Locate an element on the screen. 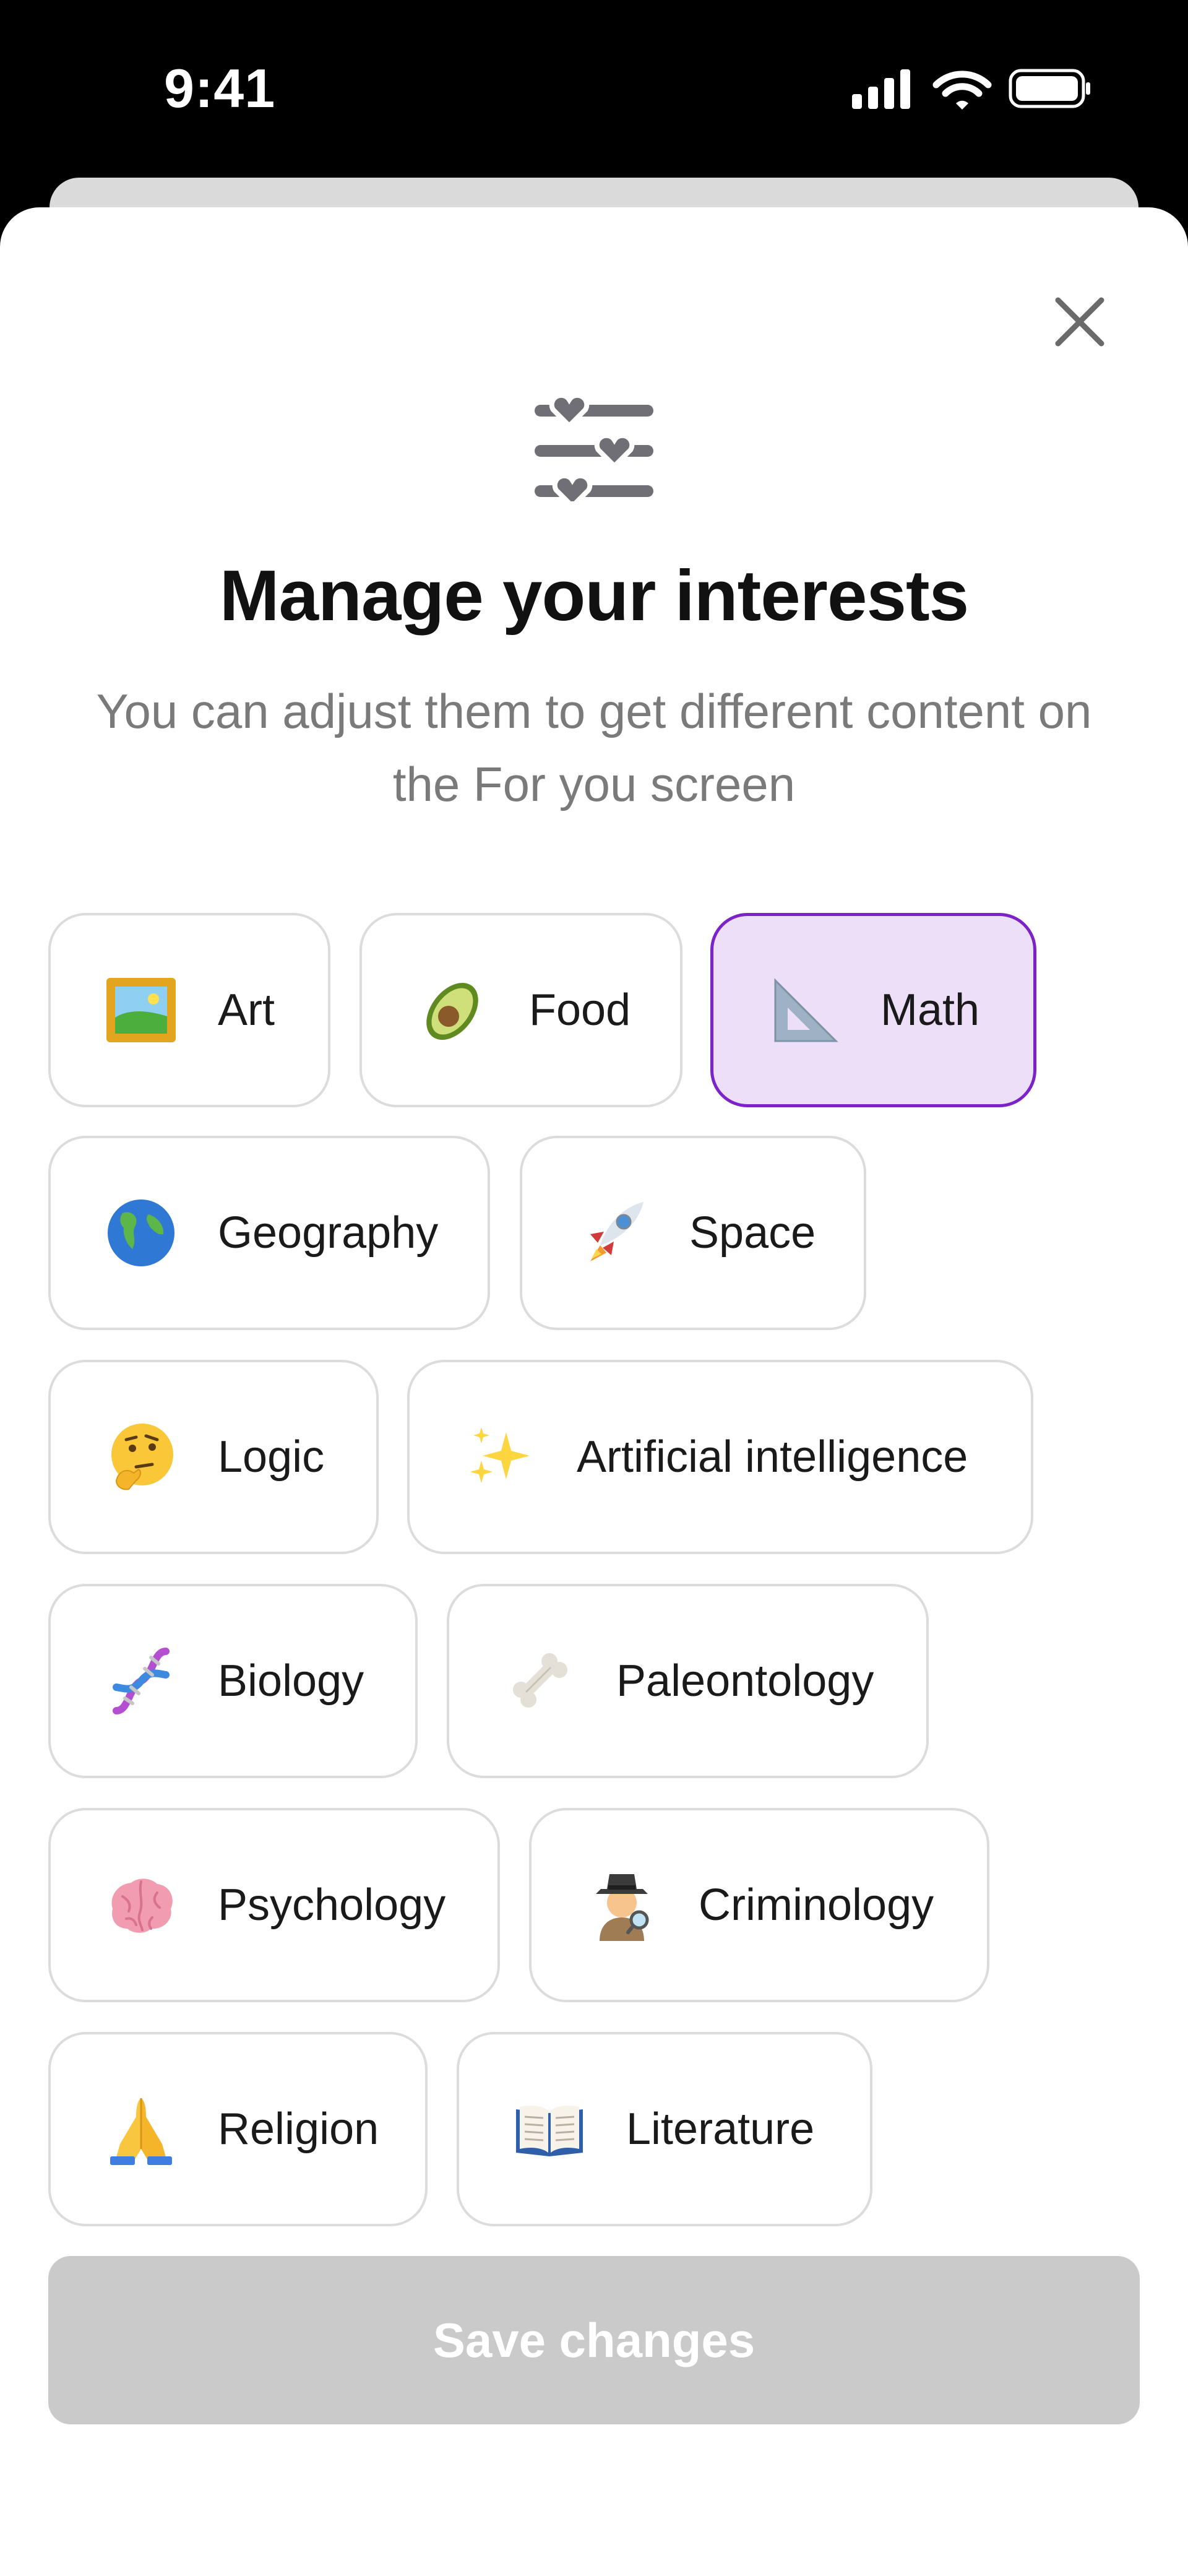  wifi-icon is located at coordinates (962, 90).